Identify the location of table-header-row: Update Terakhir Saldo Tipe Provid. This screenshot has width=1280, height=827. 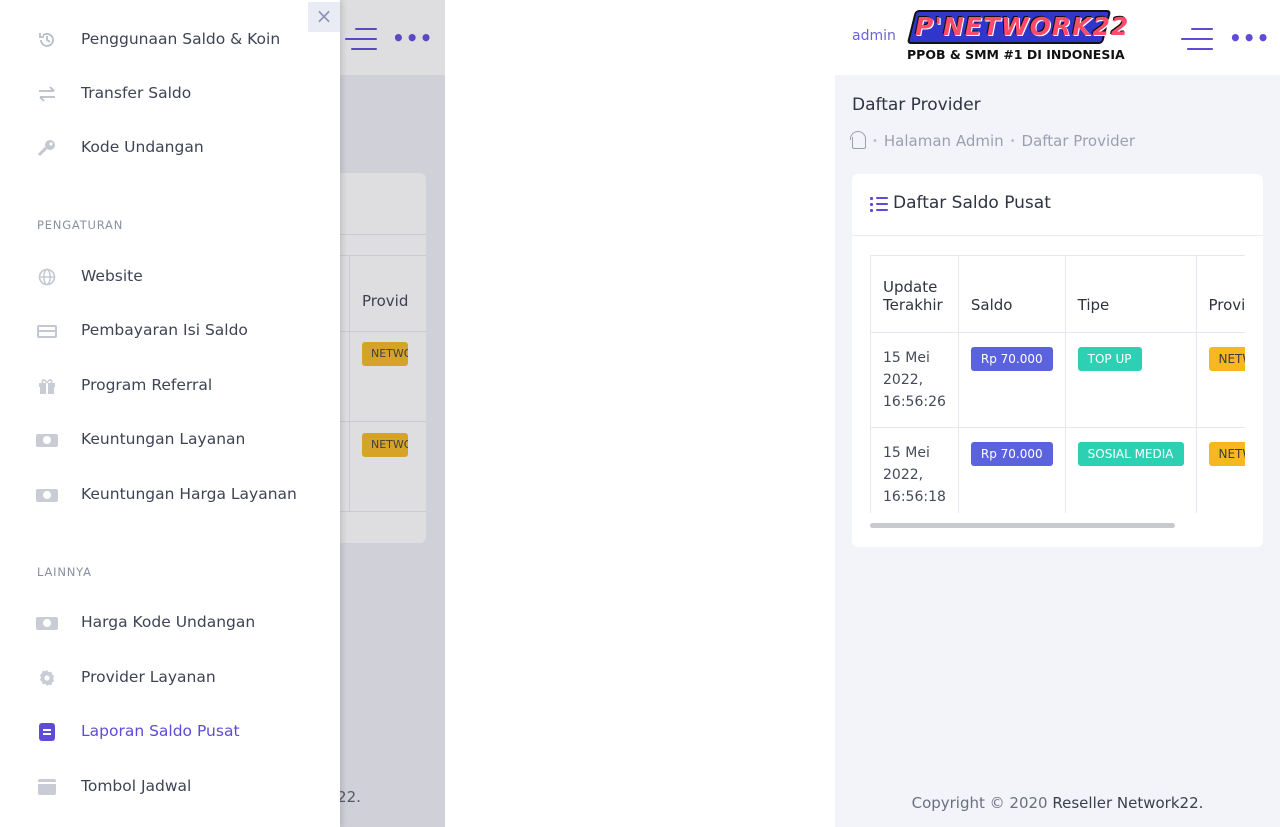
(1057, 294).